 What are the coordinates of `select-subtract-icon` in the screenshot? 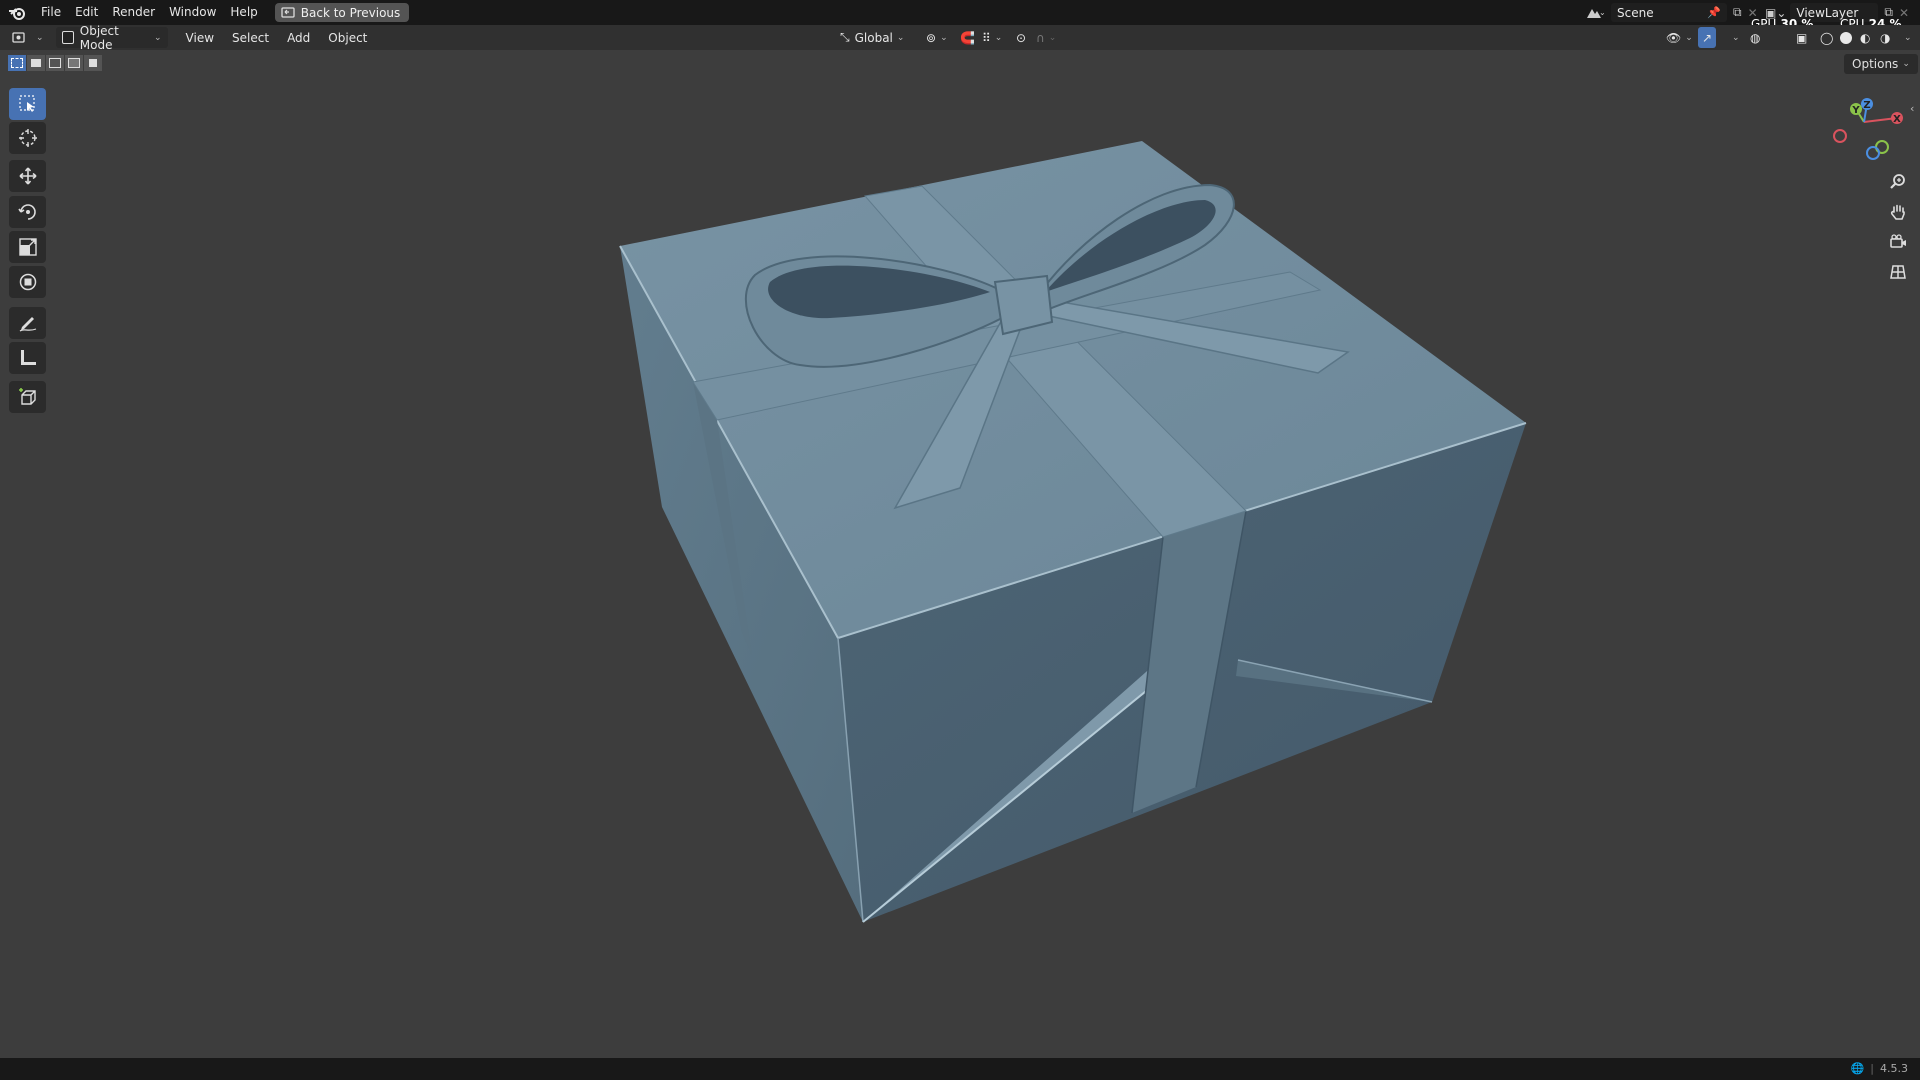 It's located at (55, 63).